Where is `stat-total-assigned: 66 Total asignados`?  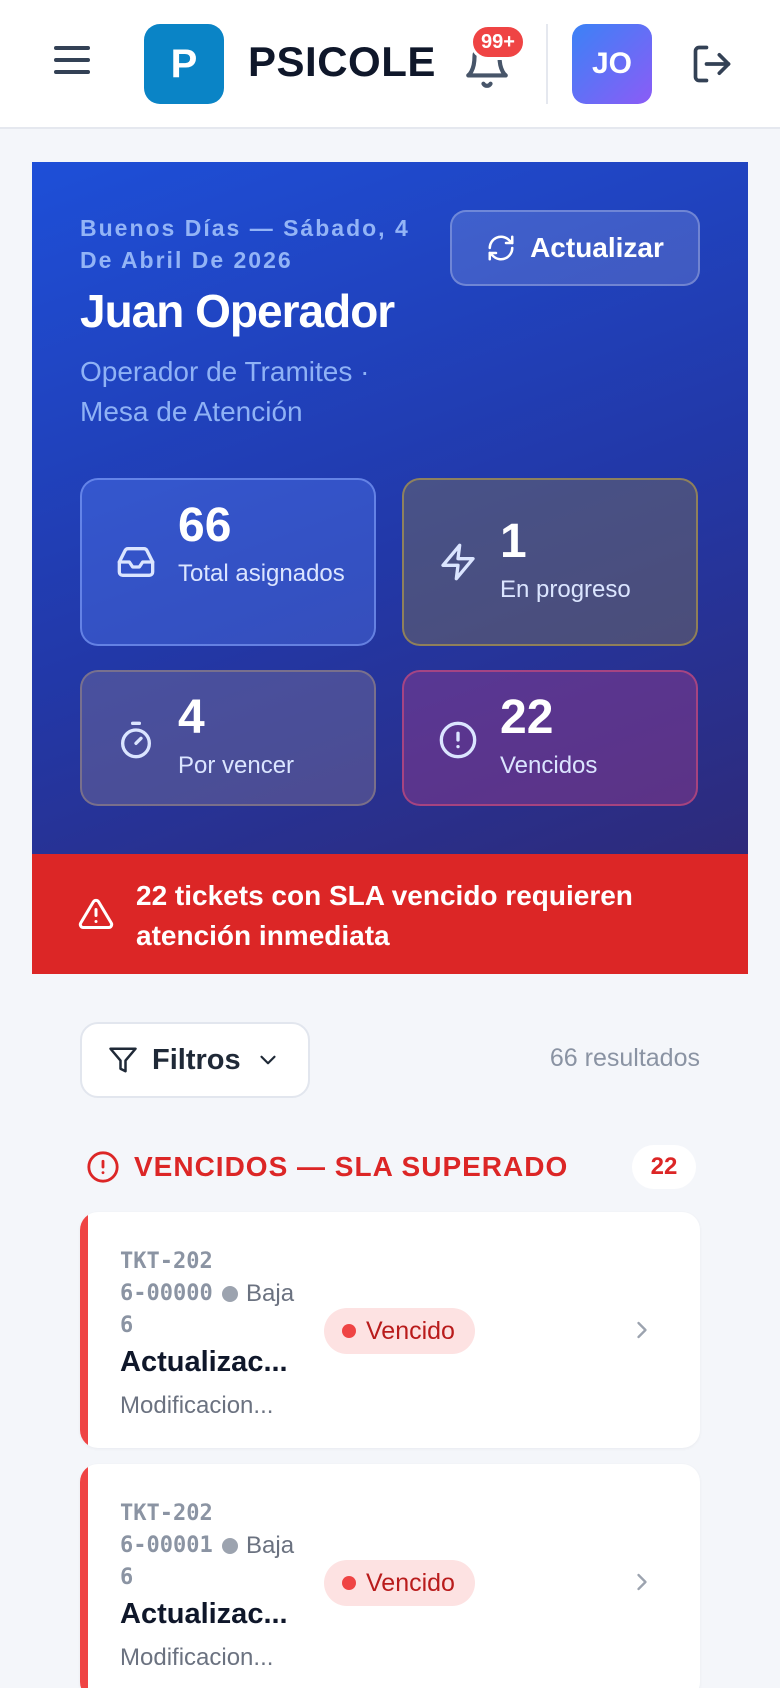 stat-total-assigned: 66 Total asignados is located at coordinates (228, 562).